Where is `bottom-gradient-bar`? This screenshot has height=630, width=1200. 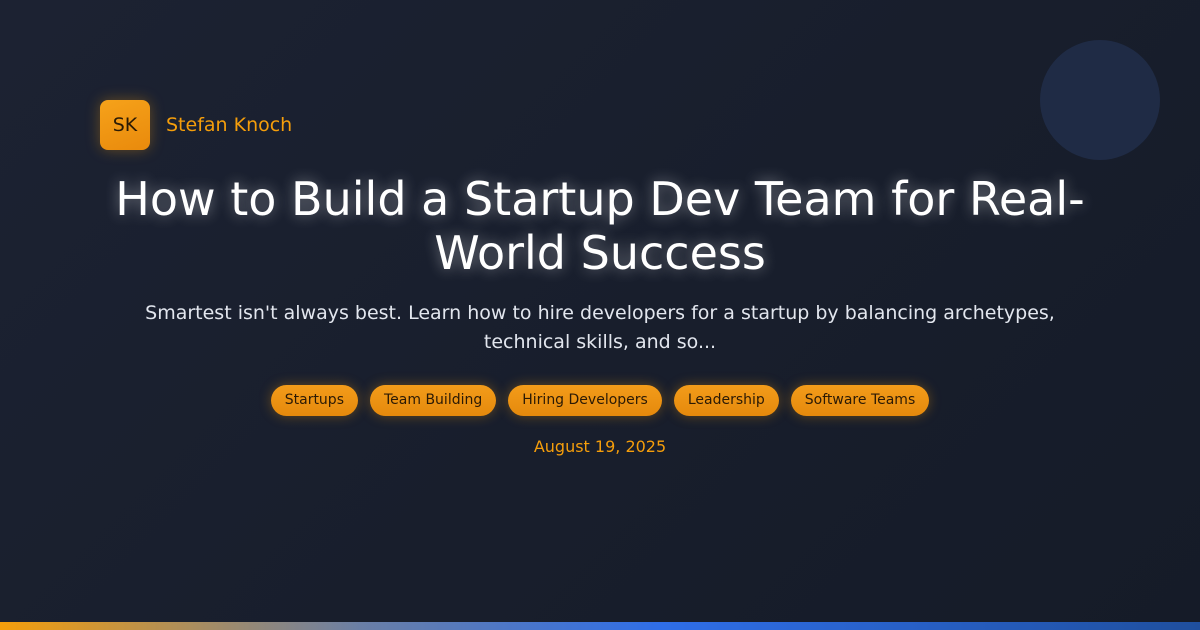
bottom-gradient-bar is located at coordinates (600, 626).